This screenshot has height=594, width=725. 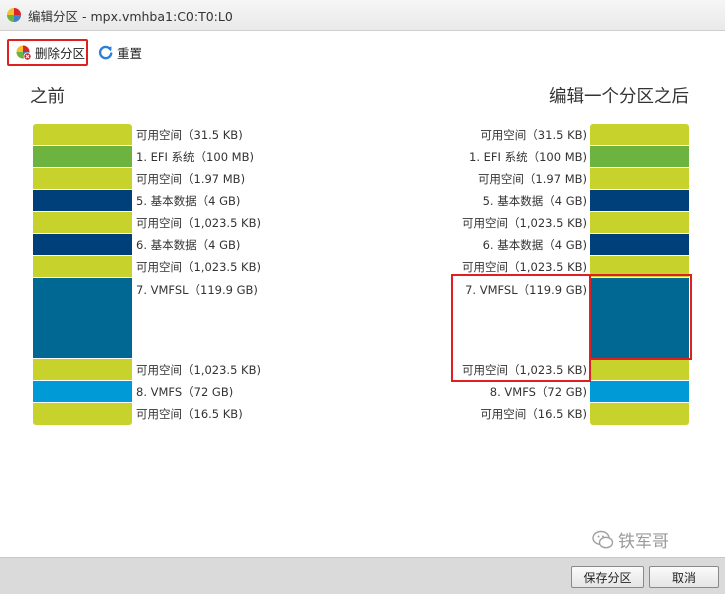 What do you see at coordinates (521, 328) in the screenshot?
I see `edited-partition-label-highlight` at bounding box center [521, 328].